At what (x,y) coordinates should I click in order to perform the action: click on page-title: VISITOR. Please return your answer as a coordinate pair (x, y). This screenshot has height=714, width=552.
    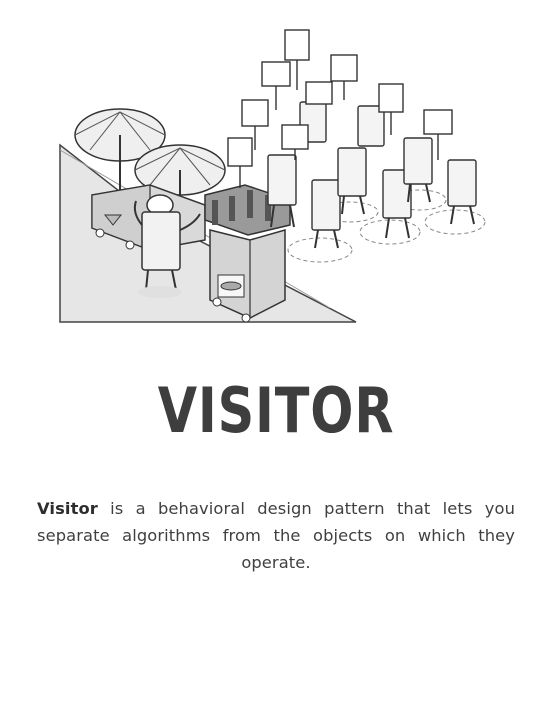
    Looking at the image, I should click on (276, 410).